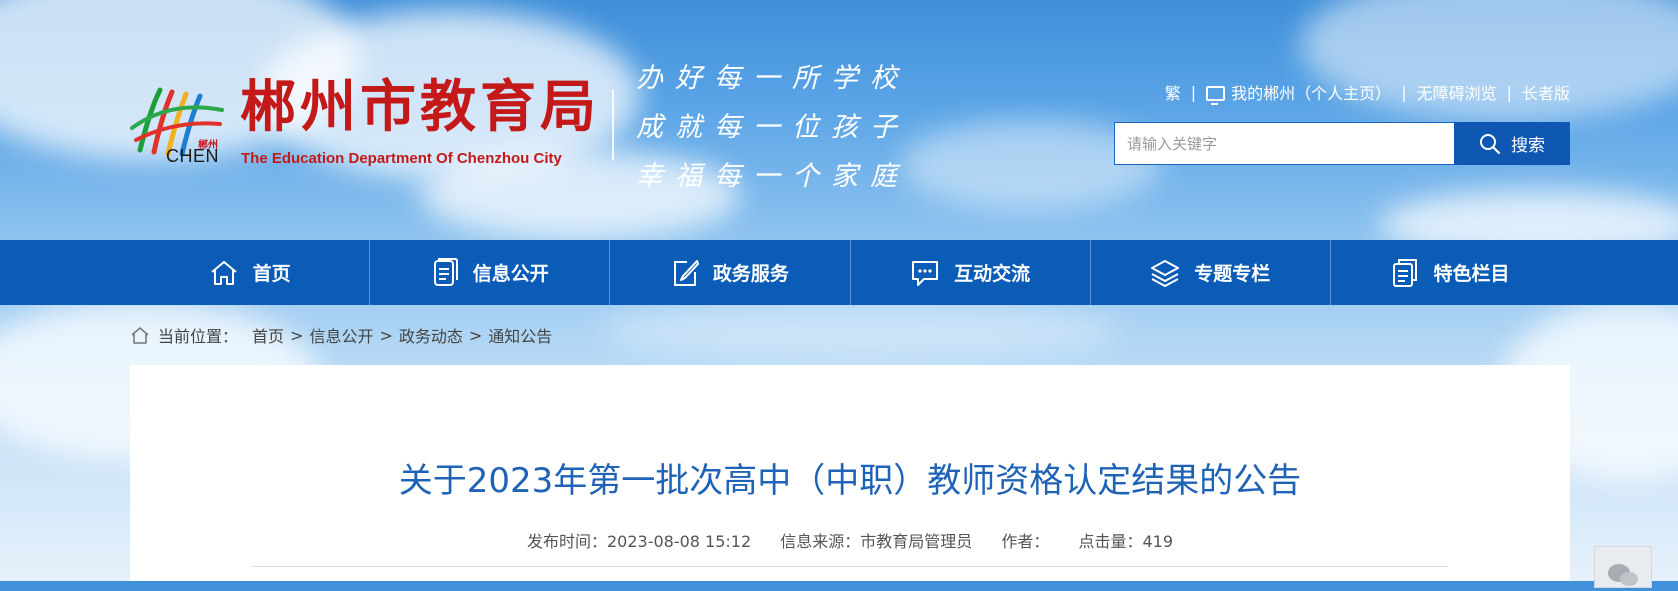  Describe the element at coordinates (520, 335) in the screenshot. I see `breadcrumb-item: 通知公告` at that location.